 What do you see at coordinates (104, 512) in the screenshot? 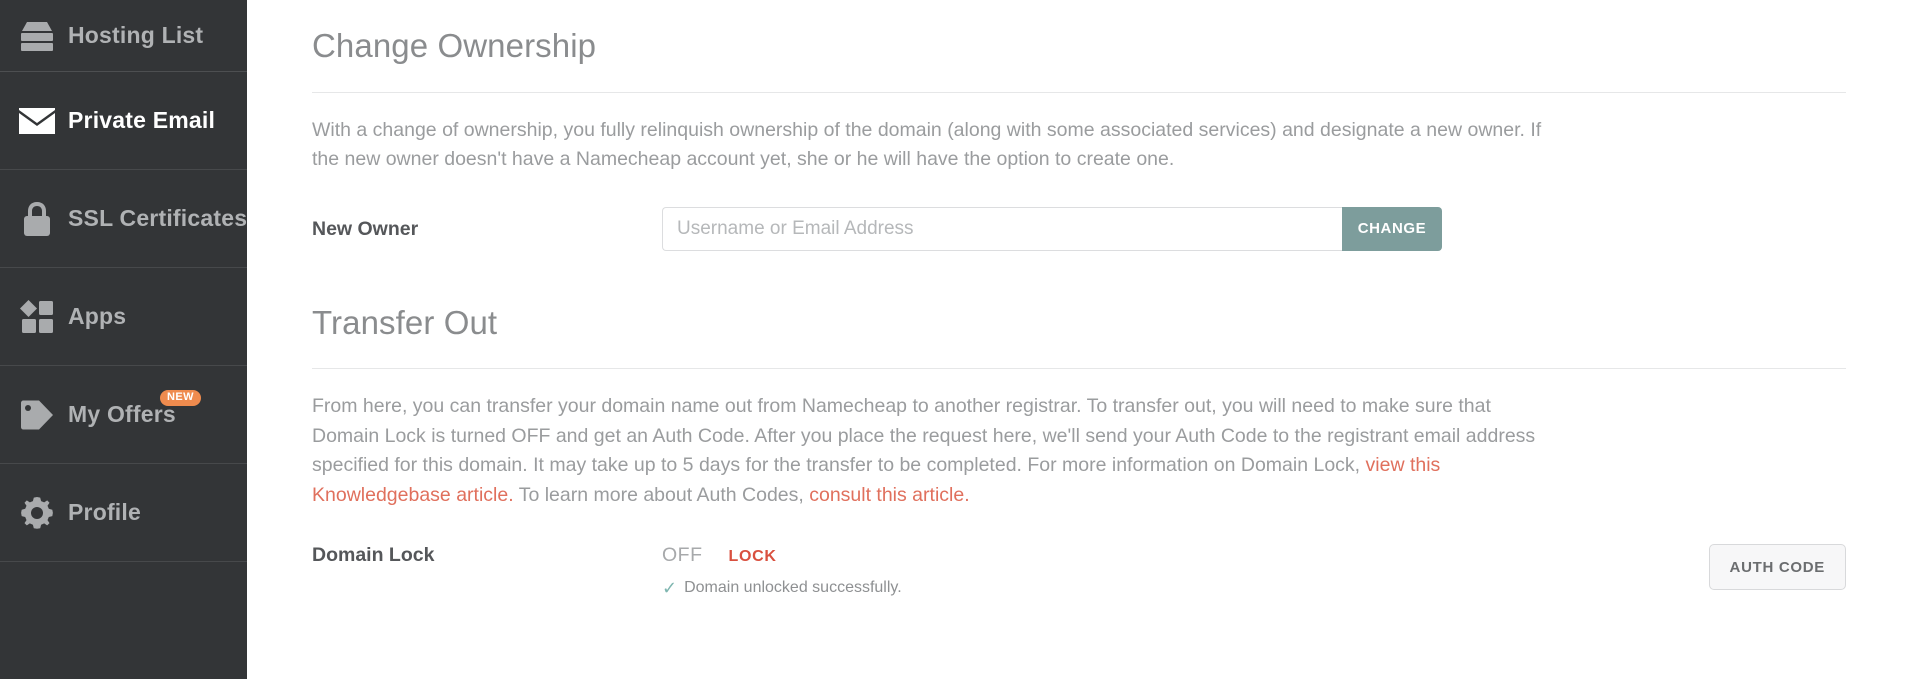
I see `sidebar-item-label: Profile` at bounding box center [104, 512].